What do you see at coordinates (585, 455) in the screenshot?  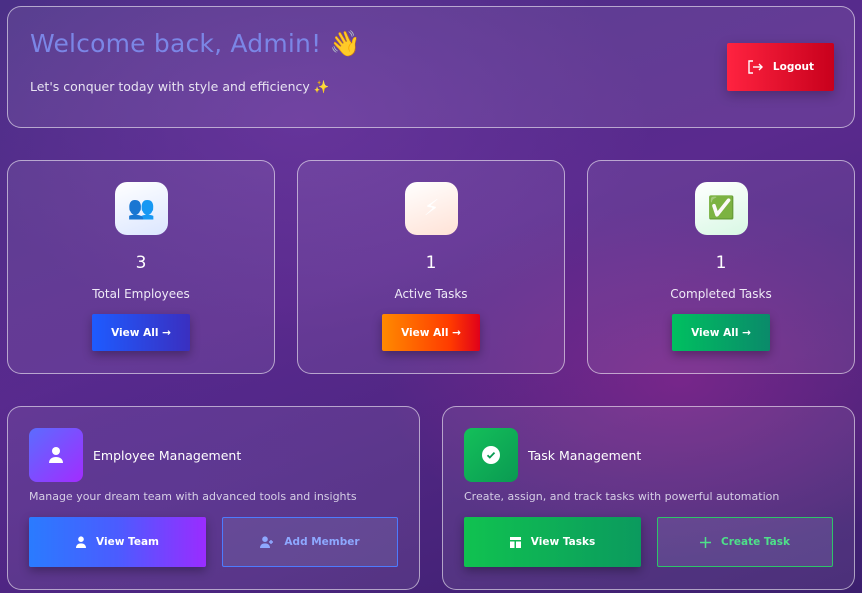 I see `task-management-title: Task Management` at bounding box center [585, 455].